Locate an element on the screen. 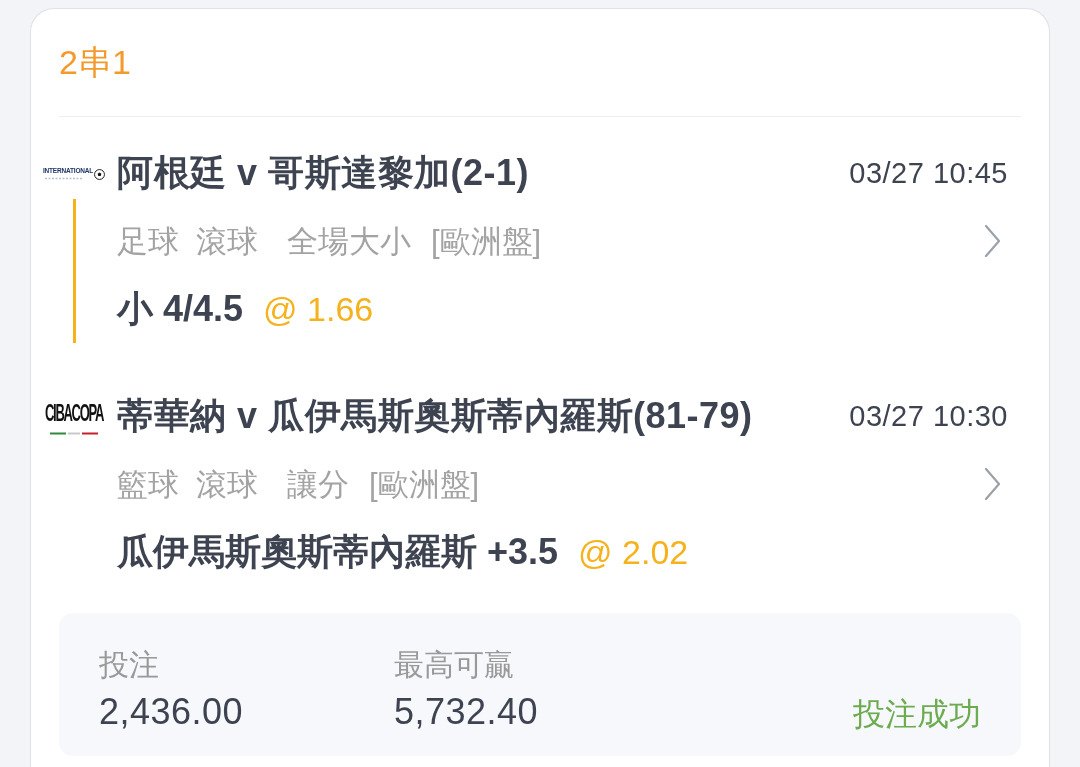  odds-text: @ 1.66 is located at coordinates (318, 309).